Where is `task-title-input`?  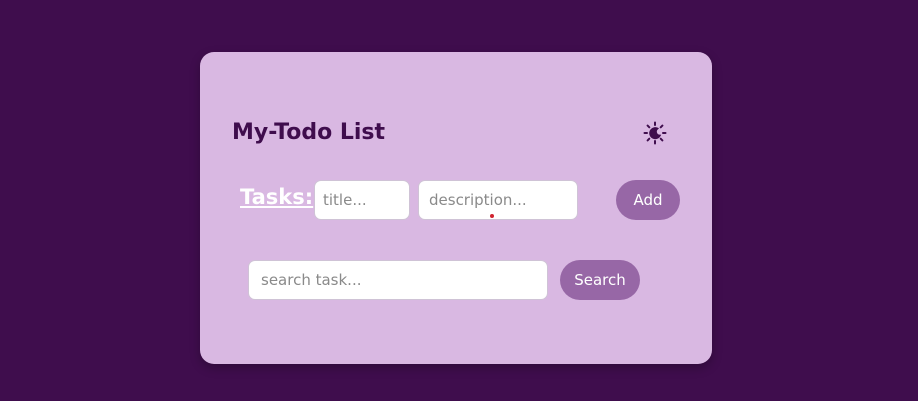
task-title-input is located at coordinates (362, 200).